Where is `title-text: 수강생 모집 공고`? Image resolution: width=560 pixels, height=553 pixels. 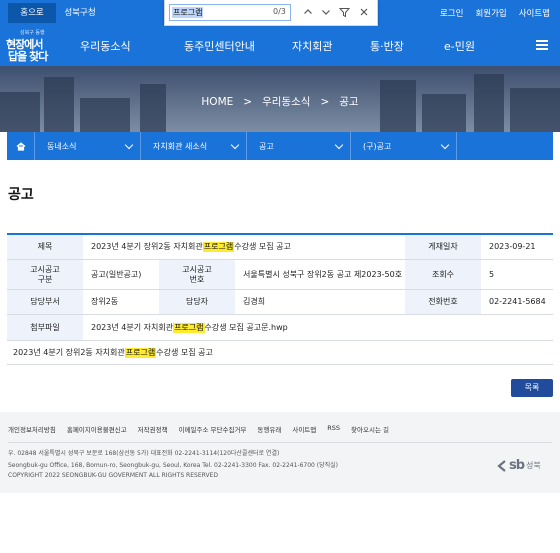
title-text: 수강생 모집 공고 is located at coordinates (262, 246).